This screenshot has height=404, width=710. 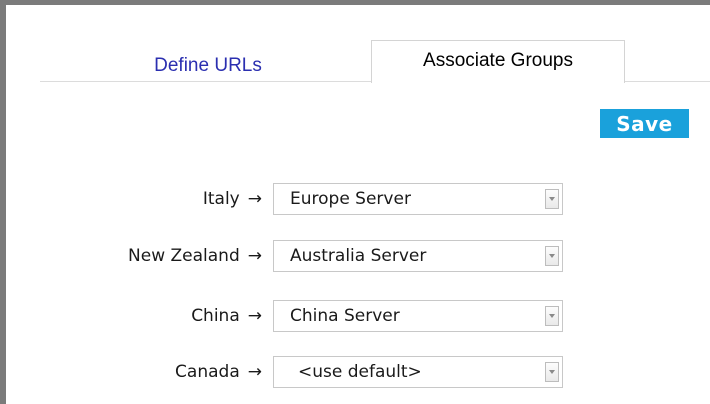 What do you see at coordinates (644, 123) in the screenshot?
I see `save-button: Save` at bounding box center [644, 123].